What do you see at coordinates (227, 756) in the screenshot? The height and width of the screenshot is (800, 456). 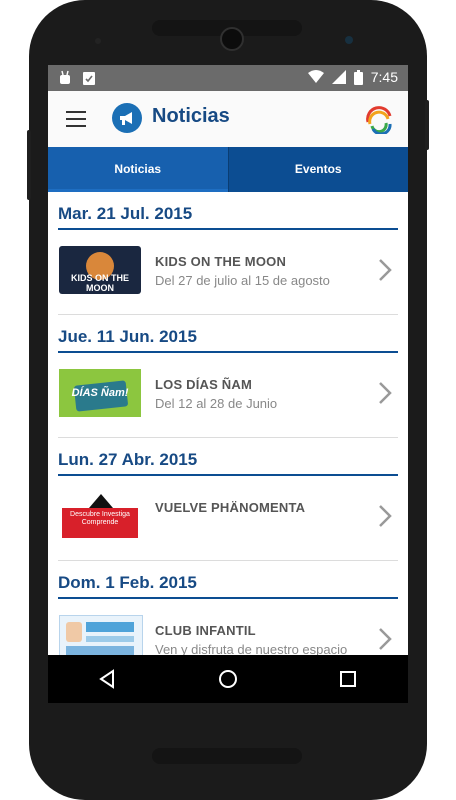 I see `bottom-speaker` at bounding box center [227, 756].